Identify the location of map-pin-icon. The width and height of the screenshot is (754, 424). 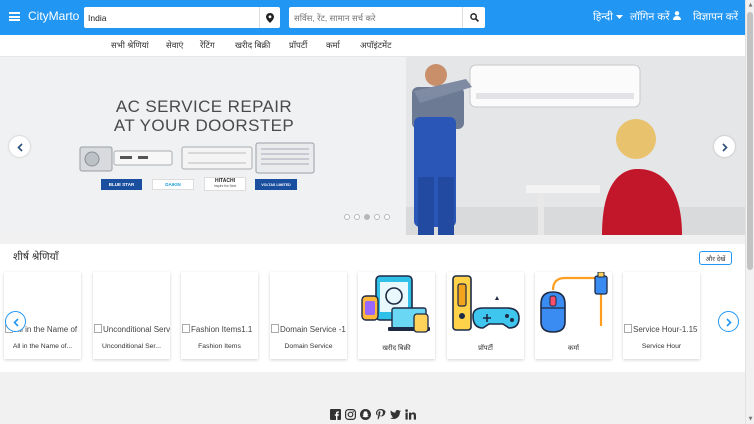
(269, 17).